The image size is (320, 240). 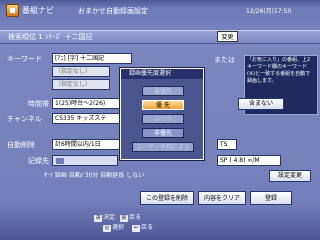 What do you see at coordinates (38, 10) in the screenshot?
I see `app-title: 番組ナビ` at bounding box center [38, 10].